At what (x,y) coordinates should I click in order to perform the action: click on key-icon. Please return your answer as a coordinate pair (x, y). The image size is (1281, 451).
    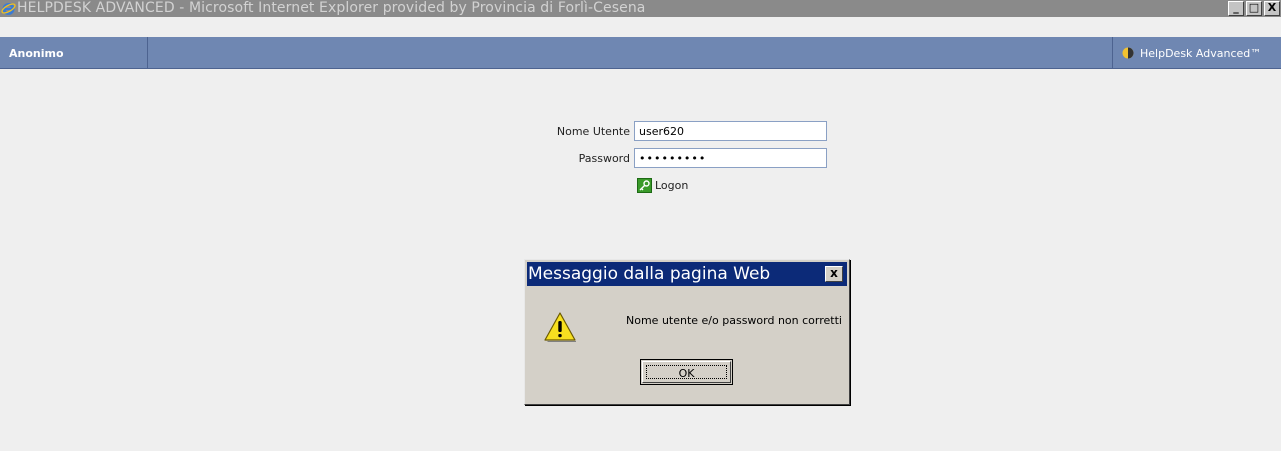
    Looking at the image, I should click on (644, 185).